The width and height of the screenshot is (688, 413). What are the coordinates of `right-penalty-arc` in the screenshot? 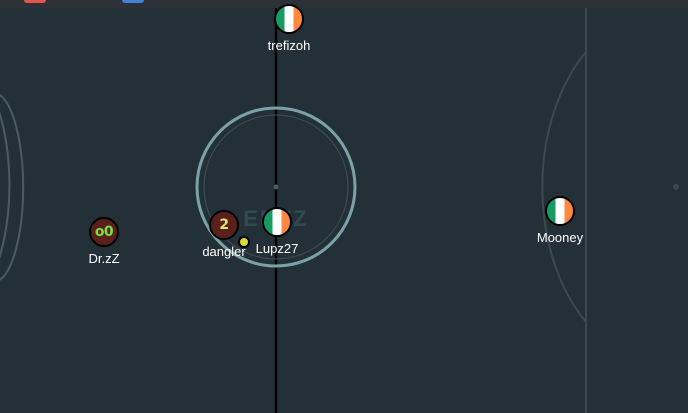 It's located at (564, 187).